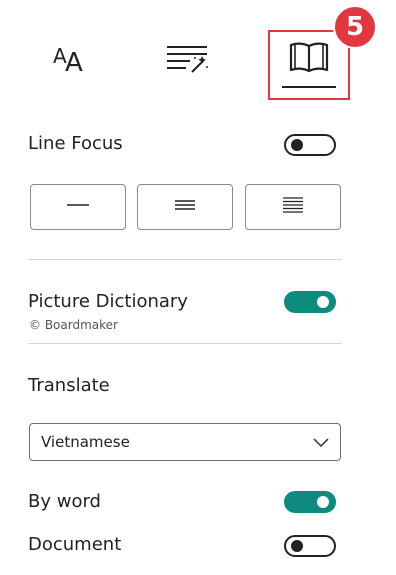 Image resolution: width=396 pixels, height=575 pixels. What do you see at coordinates (321, 444) in the screenshot?
I see `chevron-down-icon` at bounding box center [321, 444].